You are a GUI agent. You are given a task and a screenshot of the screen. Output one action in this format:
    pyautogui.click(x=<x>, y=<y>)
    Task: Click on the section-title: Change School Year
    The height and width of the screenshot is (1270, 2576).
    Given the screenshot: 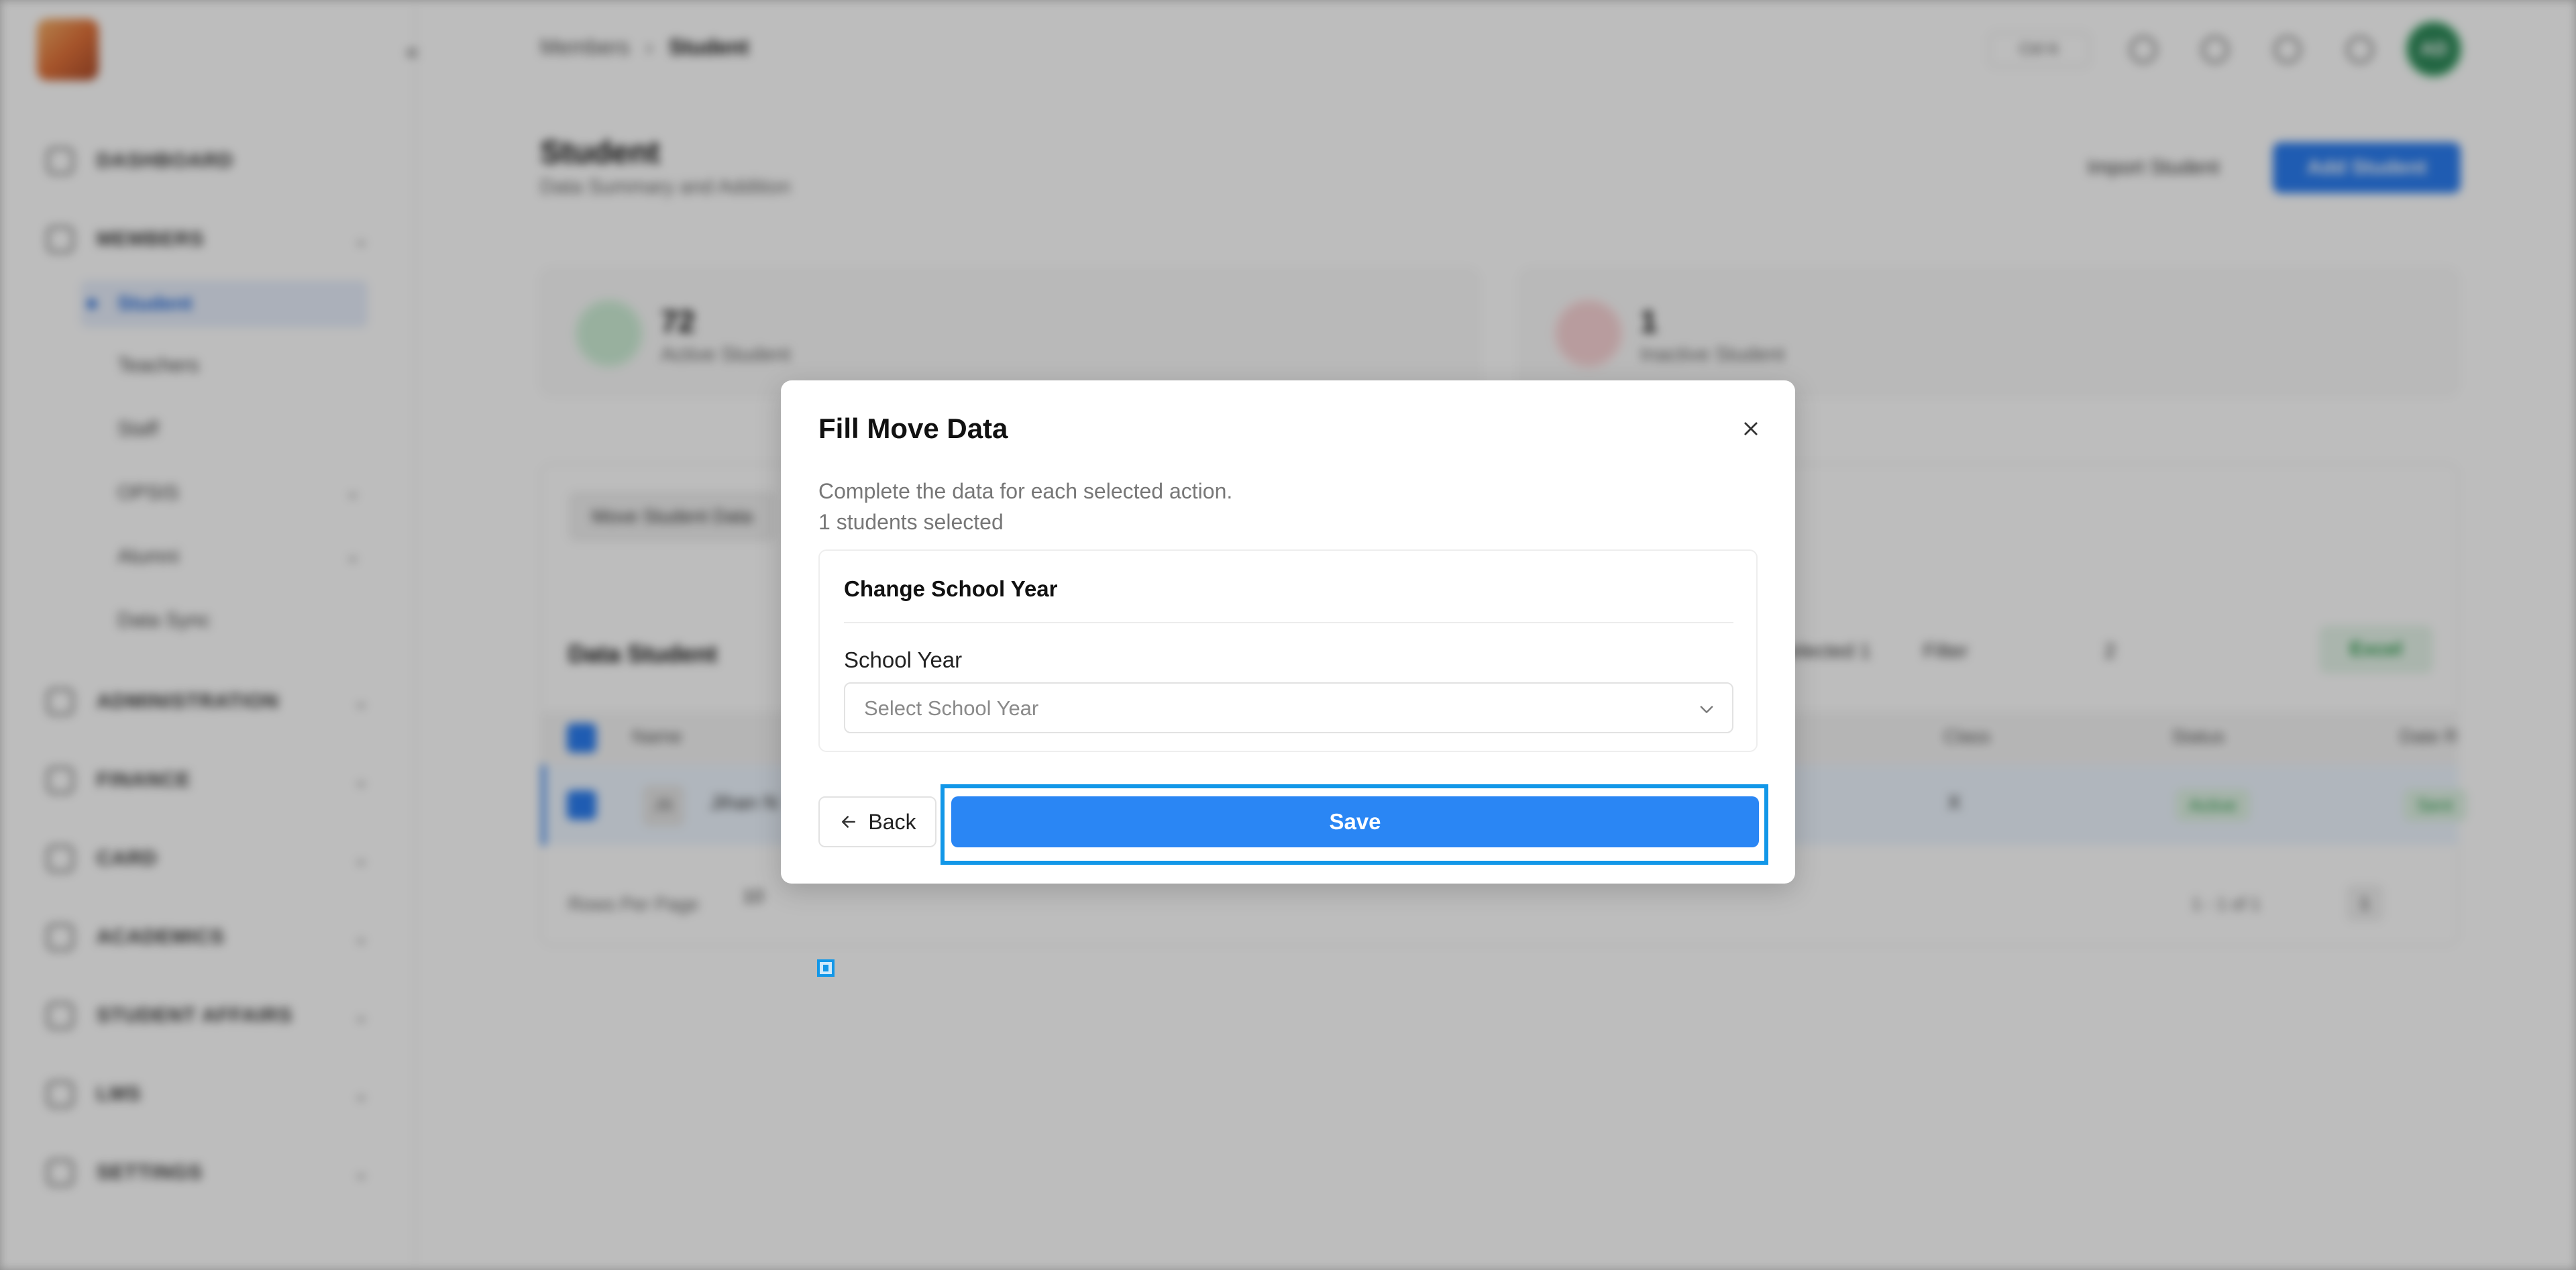 What is the action you would take?
    pyautogui.click(x=951, y=588)
    